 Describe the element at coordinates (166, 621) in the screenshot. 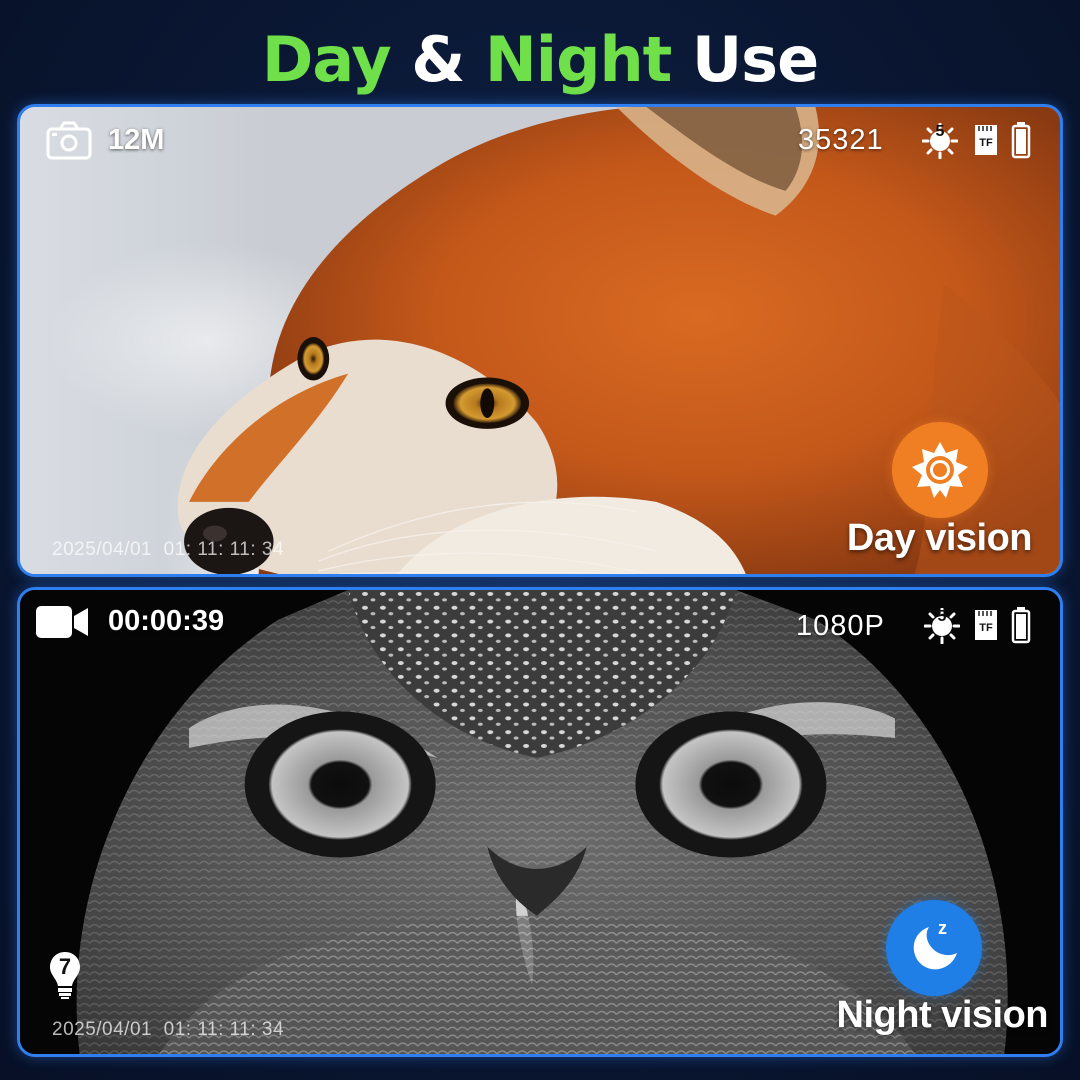

I see `recording-elapsed: 00:00:39` at that location.